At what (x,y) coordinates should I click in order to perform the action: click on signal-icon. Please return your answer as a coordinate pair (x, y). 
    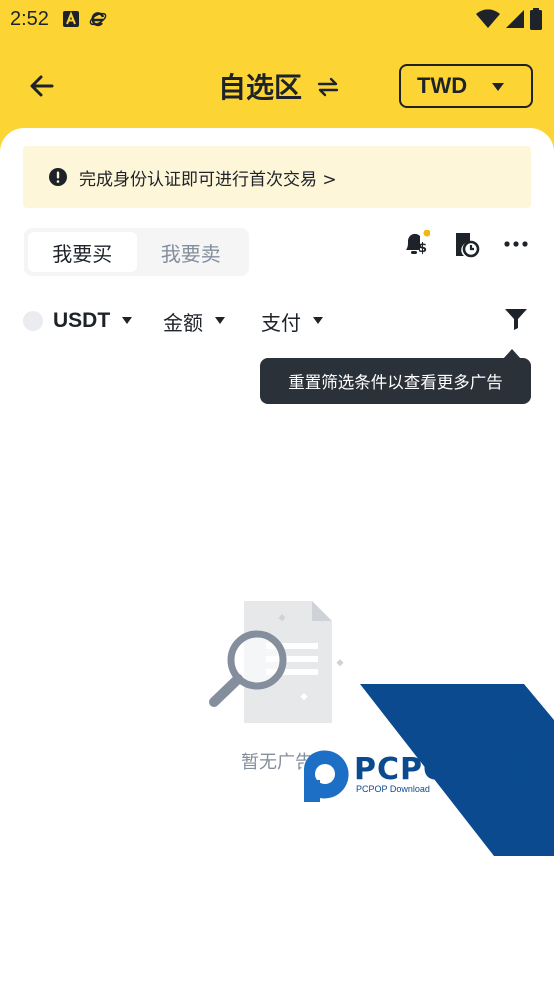
    Looking at the image, I should click on (515, 19).